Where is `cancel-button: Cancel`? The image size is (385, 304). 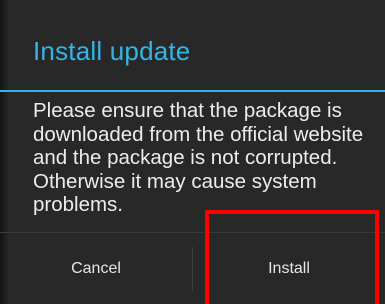
cancel-button: Cancel is located at coordinates (96, 268).